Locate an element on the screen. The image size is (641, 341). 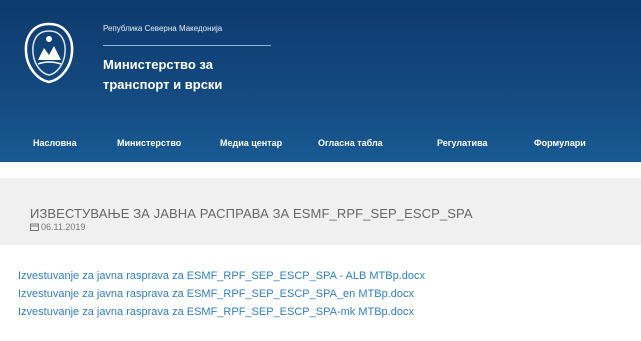
ministry-name-line1: Министерство за is located at coordinates (158, 64).